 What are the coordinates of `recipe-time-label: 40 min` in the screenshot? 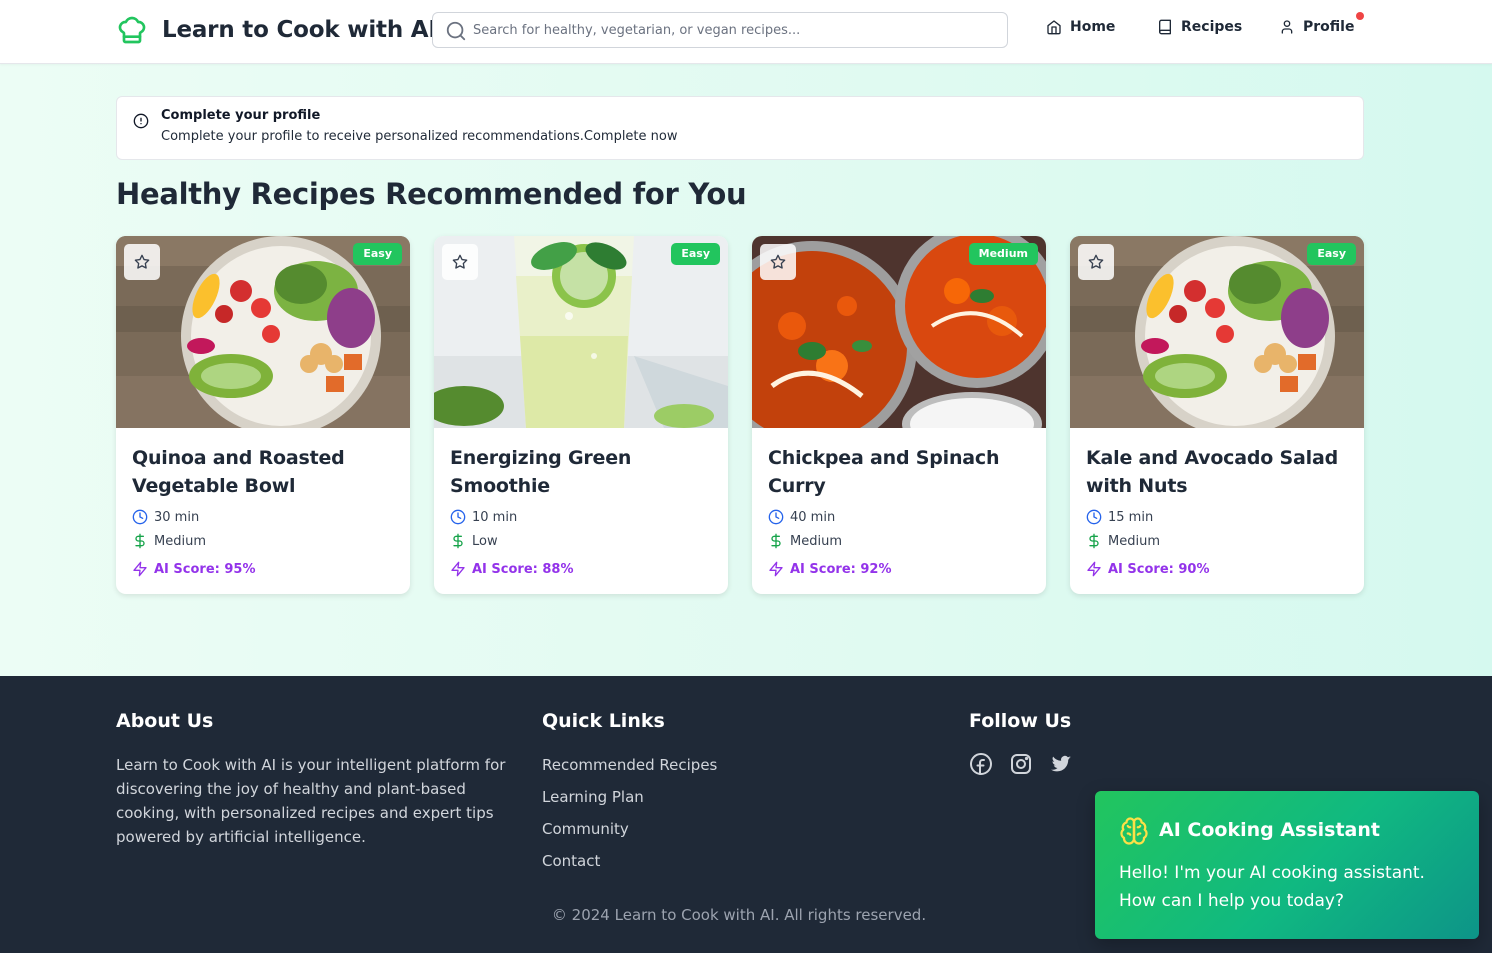 It's located at (813, 517).